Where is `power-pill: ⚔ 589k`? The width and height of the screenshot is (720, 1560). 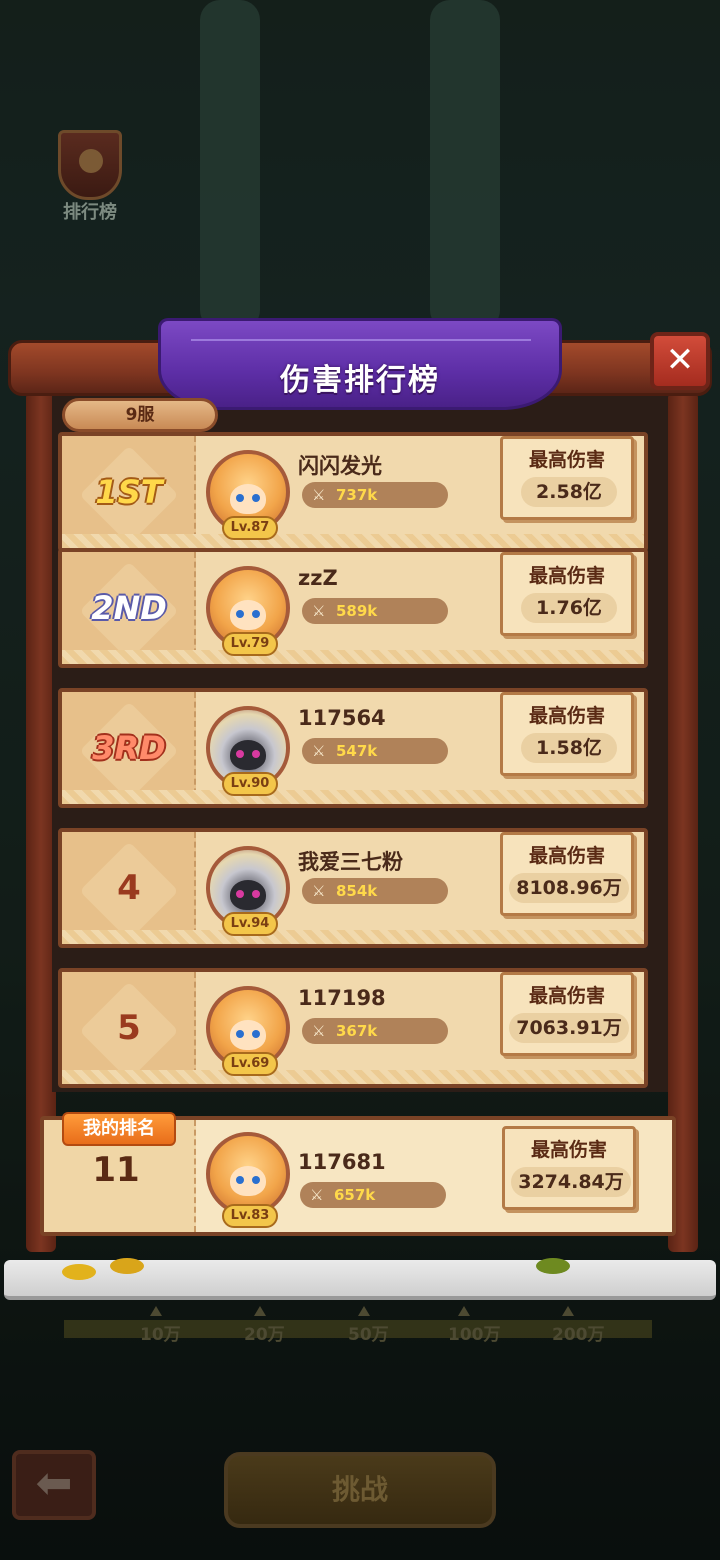
power-pill: ⚔ 589k is located at coordinates (375, 611).